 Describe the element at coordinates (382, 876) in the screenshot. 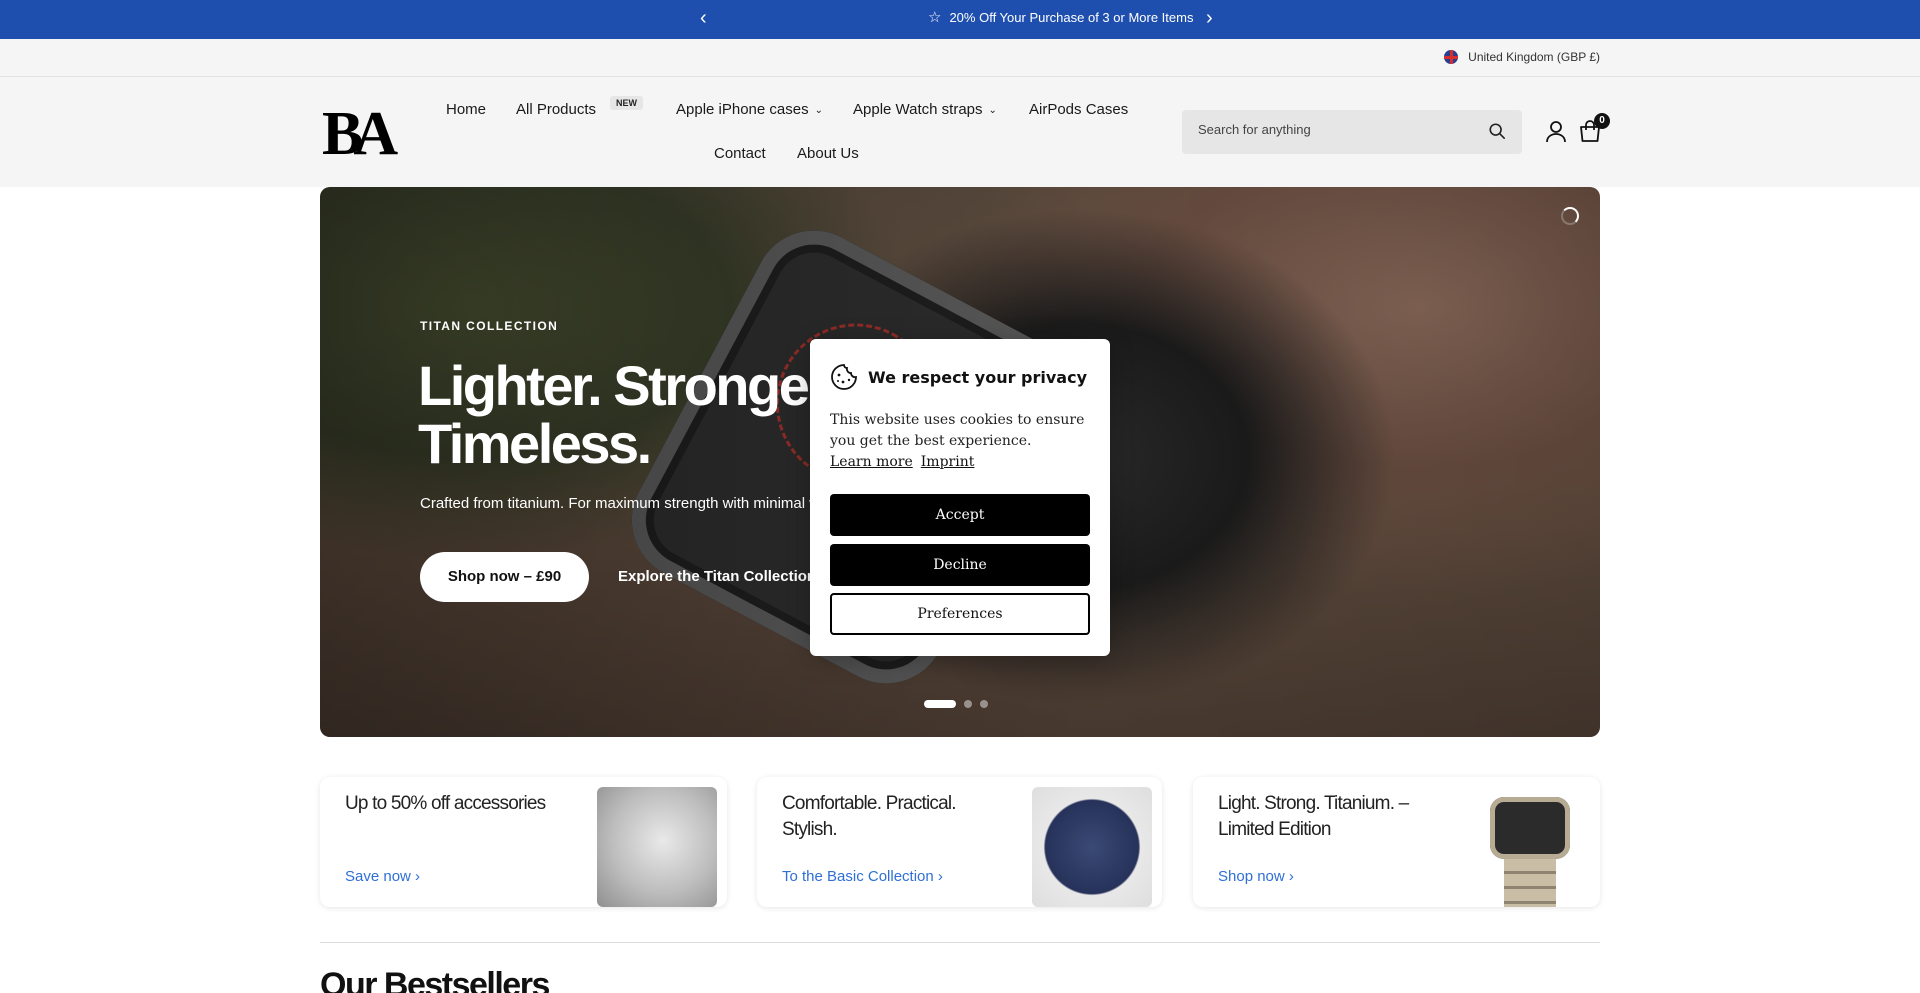

I see `promo-link: Save now ›` at that location.